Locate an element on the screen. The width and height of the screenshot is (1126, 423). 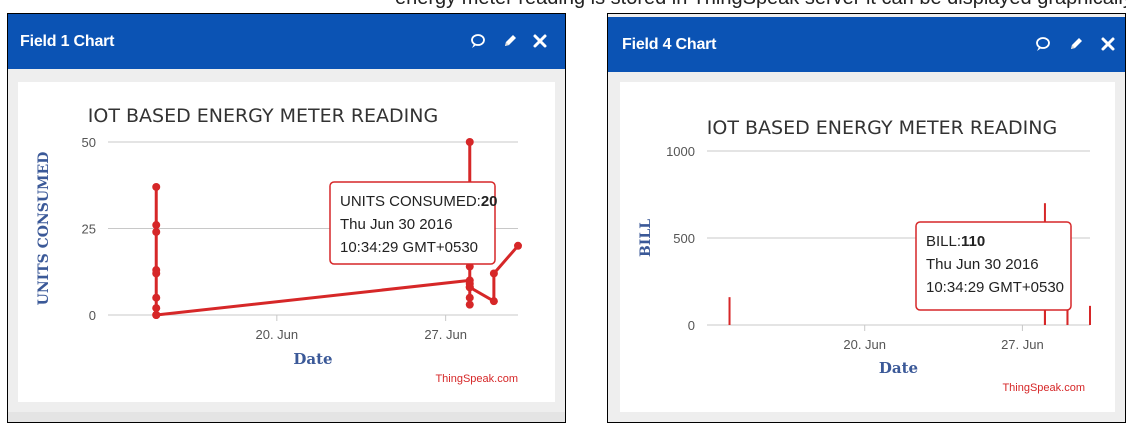
y-axis-label: BILL is located at coordinates (646, 238).